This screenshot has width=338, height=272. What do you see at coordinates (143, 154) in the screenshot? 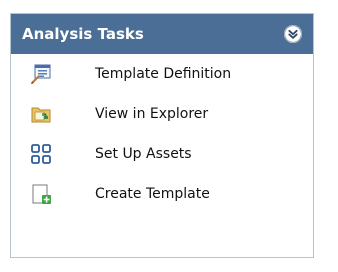
I see `task-label: Set Up Assets` at bounding box center [143, 154].